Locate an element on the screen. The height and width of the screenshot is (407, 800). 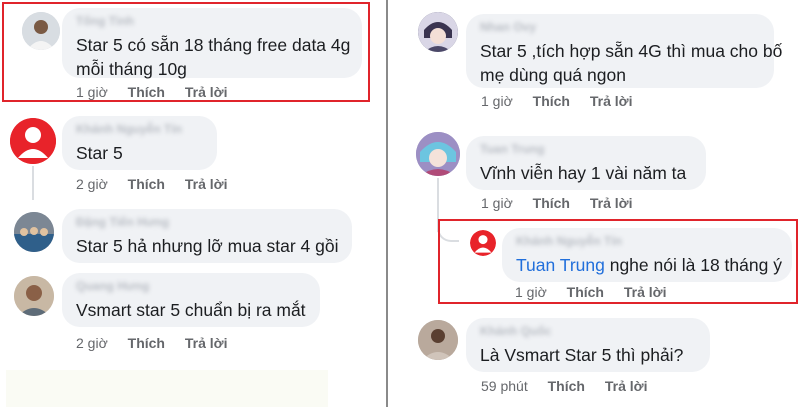
panel-divider is located at coordinates (387, 203).